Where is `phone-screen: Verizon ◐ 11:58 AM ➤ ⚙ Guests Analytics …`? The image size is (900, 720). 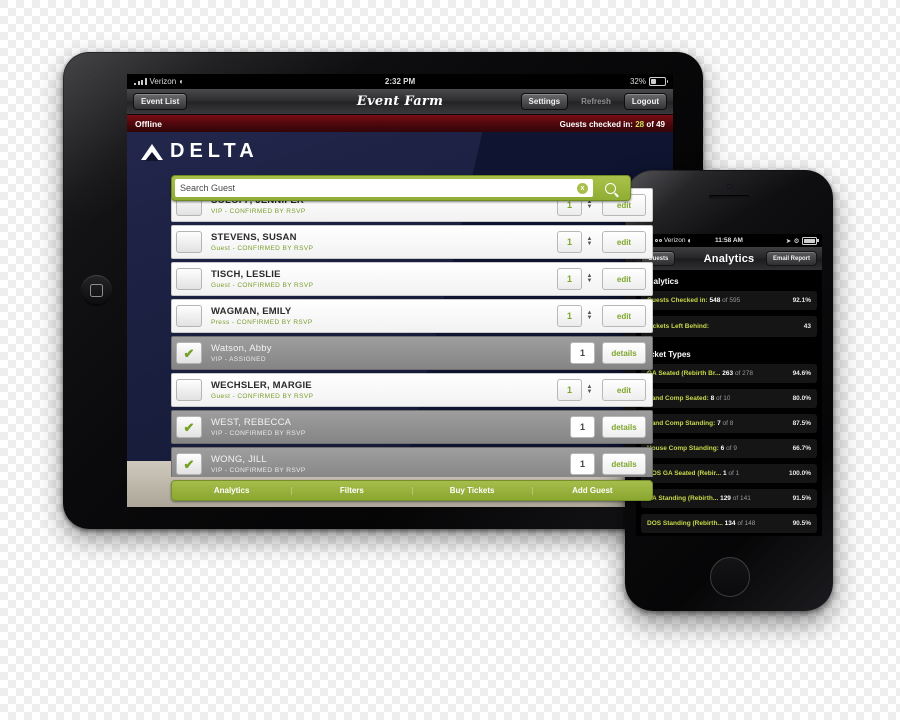
phone-screen: Verizon ◐ 11:58 AM ➤ ⚙ Guests Analytics … is located at coordinates (729, 385).